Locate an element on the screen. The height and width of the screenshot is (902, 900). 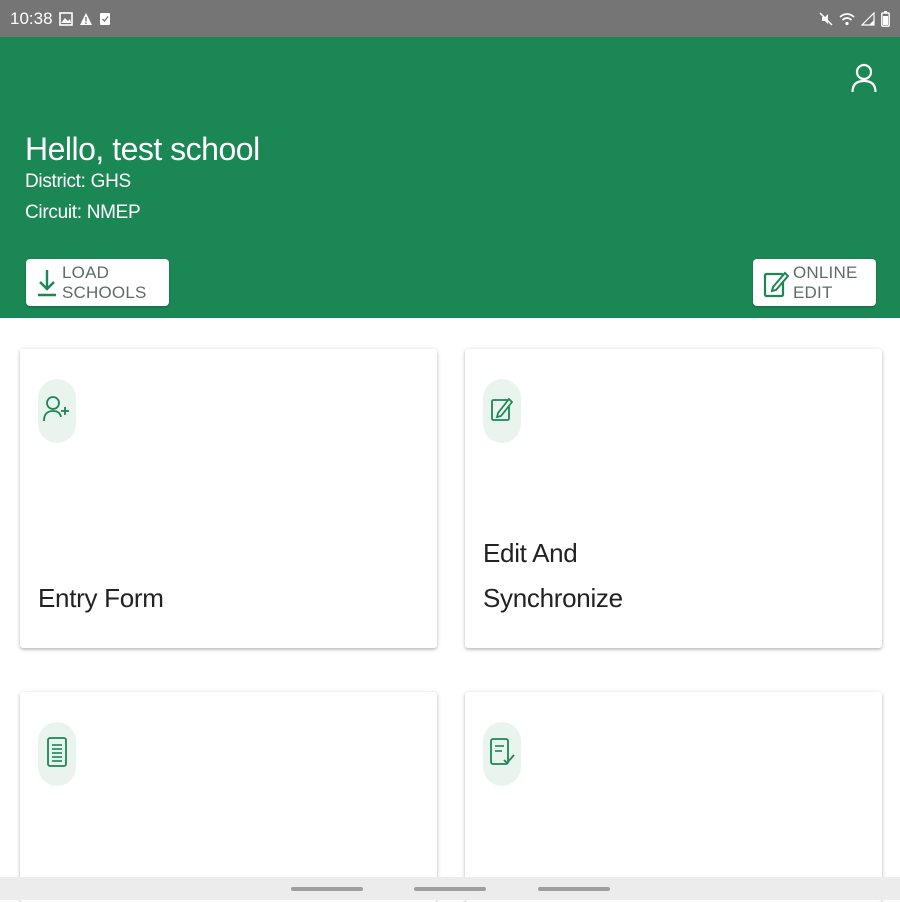
wifi-icon is located at coordinates (847, 19).